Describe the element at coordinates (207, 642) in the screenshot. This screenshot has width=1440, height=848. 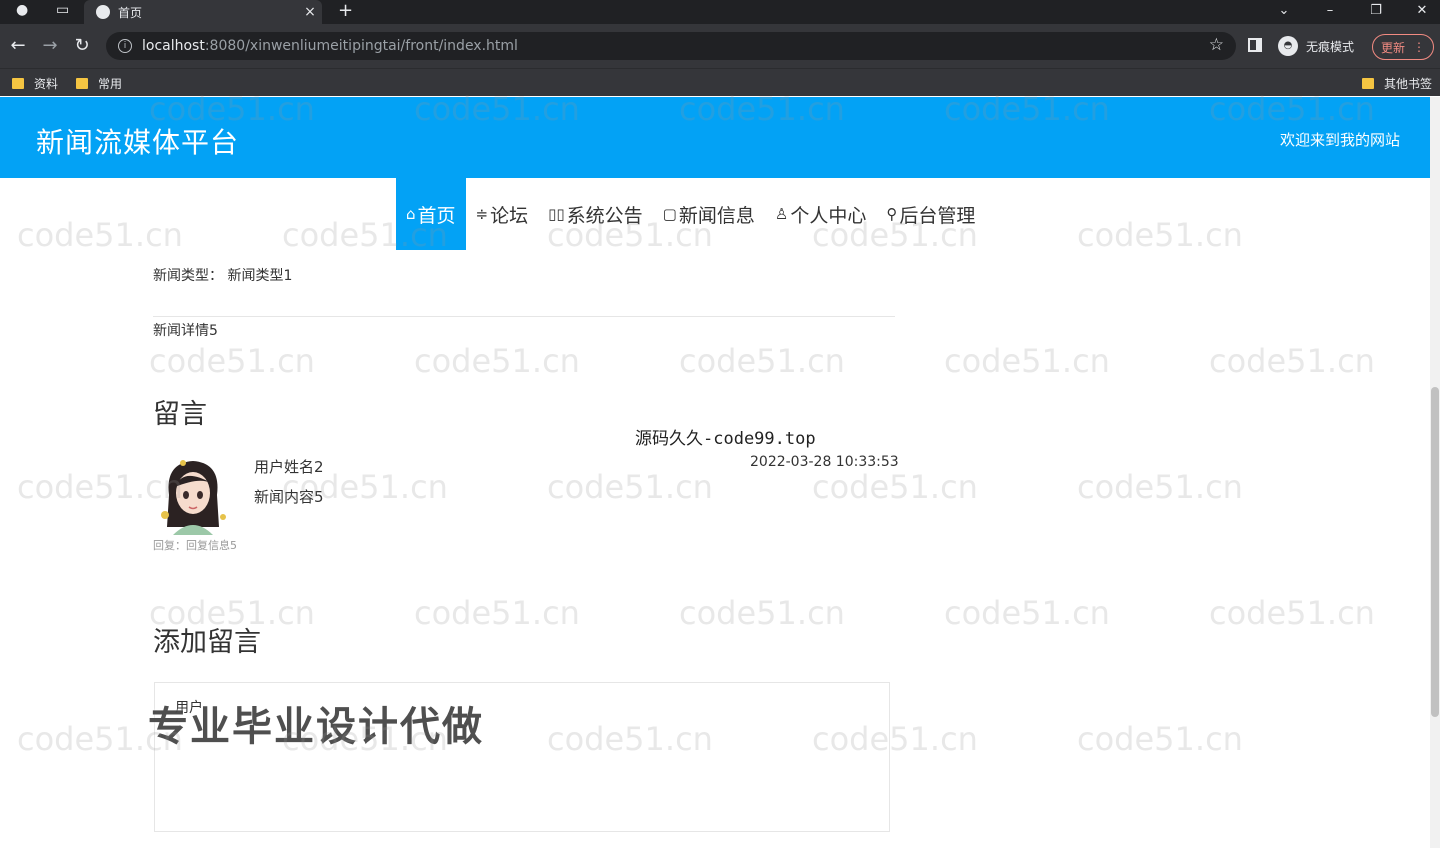
I see `add-comment-title: 添加留言` at that location.